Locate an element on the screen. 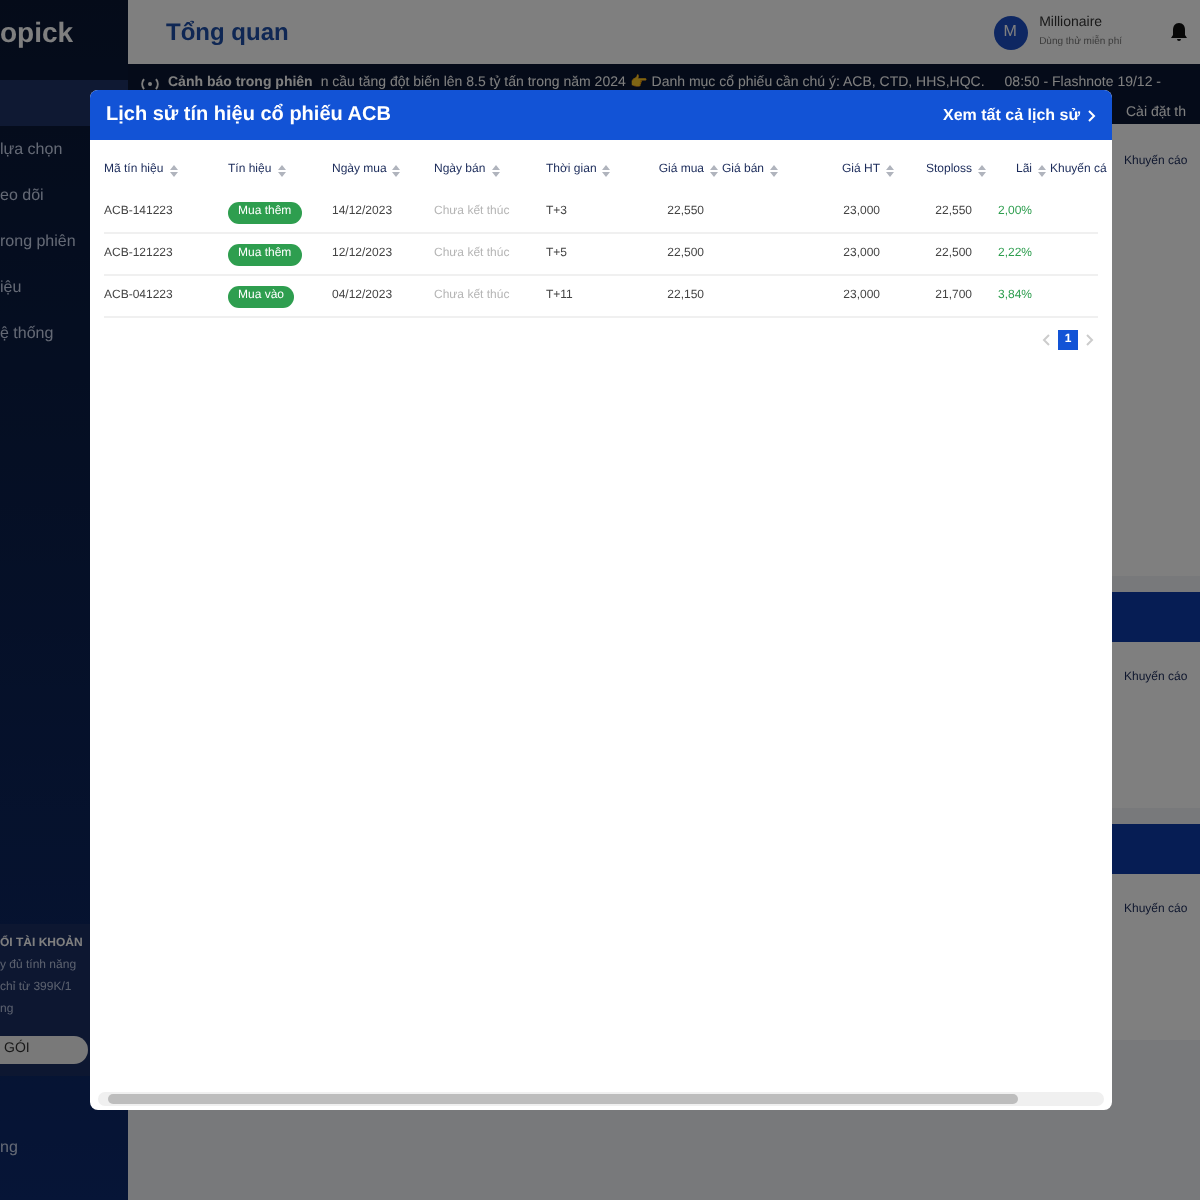 This screenshot has height=1200, width=1200. view-all-link: Xem tất cả lịch sử is located at coordinates (1019, 115).